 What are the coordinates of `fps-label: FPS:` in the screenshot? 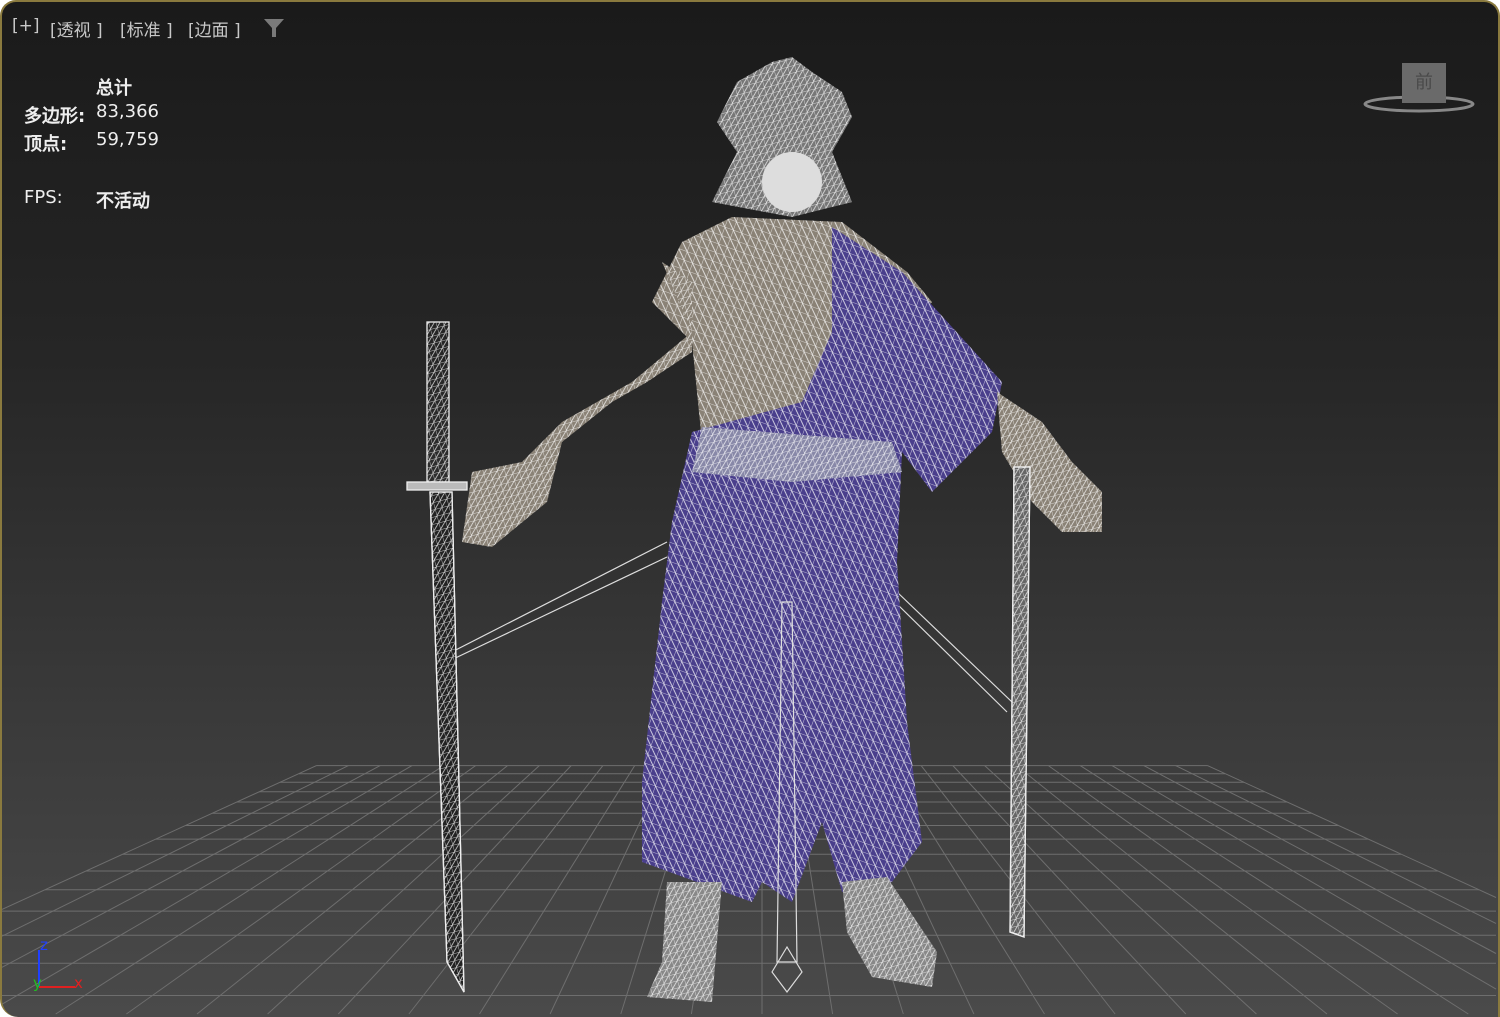 It's located at (43, 197).